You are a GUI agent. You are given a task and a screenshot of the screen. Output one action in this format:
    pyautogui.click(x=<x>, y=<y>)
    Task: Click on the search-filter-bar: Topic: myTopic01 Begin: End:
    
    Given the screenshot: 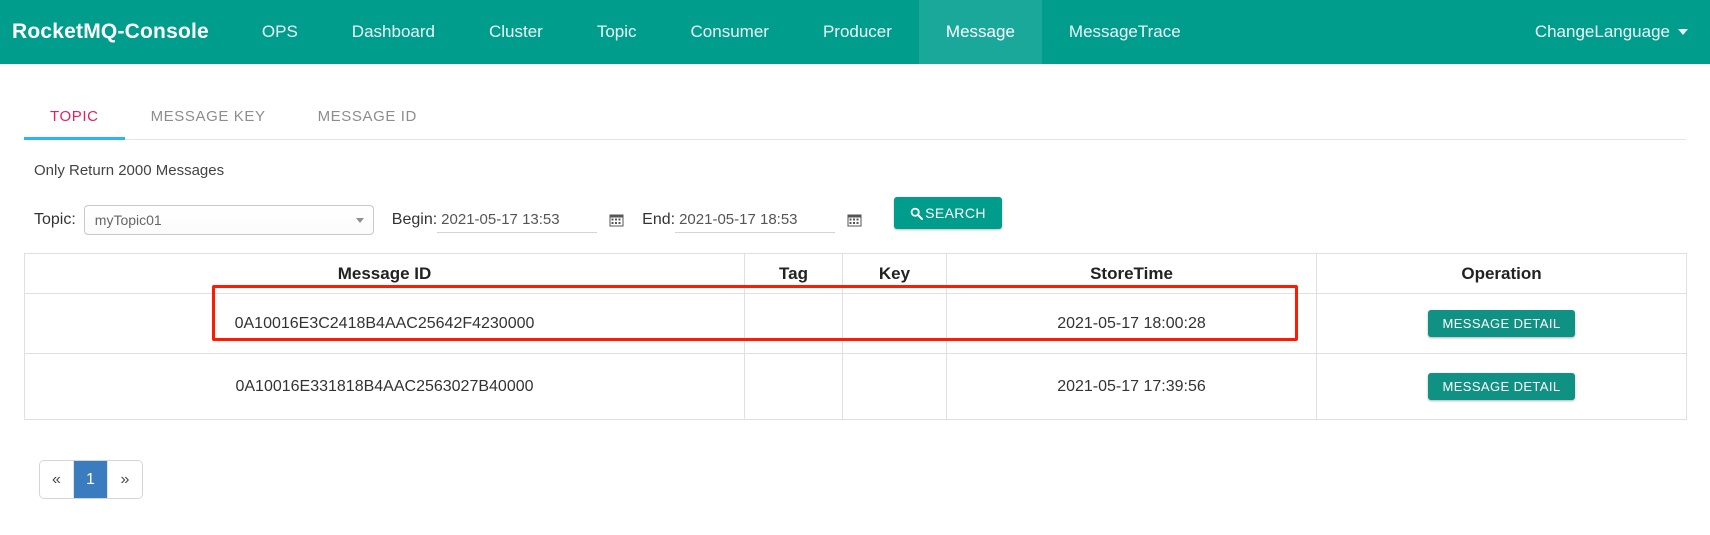 What is the action you would take?
    pyautogui.click(x=855, y=216)
    